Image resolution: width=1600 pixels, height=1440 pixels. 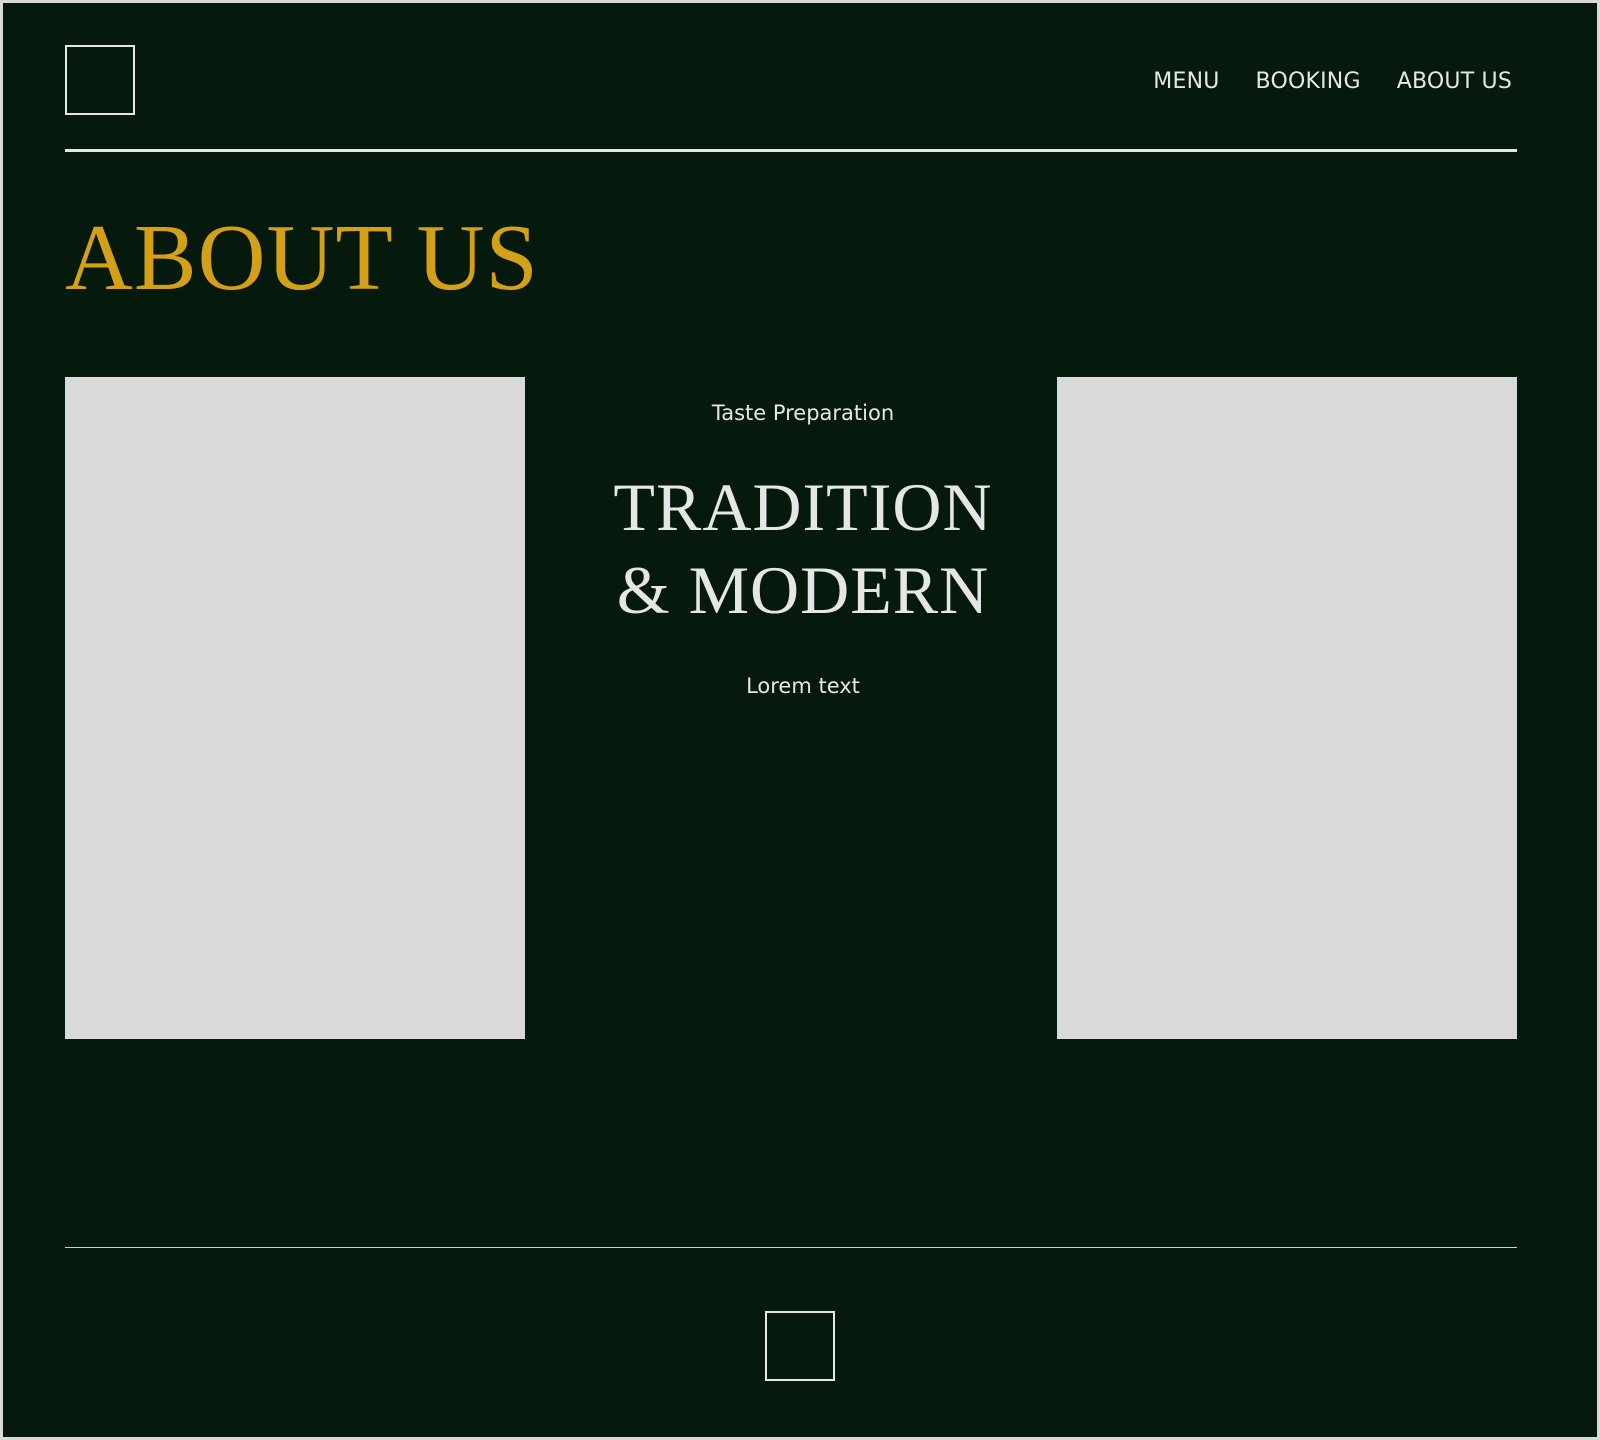 What do you see at coordinates (1454, 81) in the screenshot?
I see `nav-item-about-us: ABOUT US` at bounding box center [1454, 81].